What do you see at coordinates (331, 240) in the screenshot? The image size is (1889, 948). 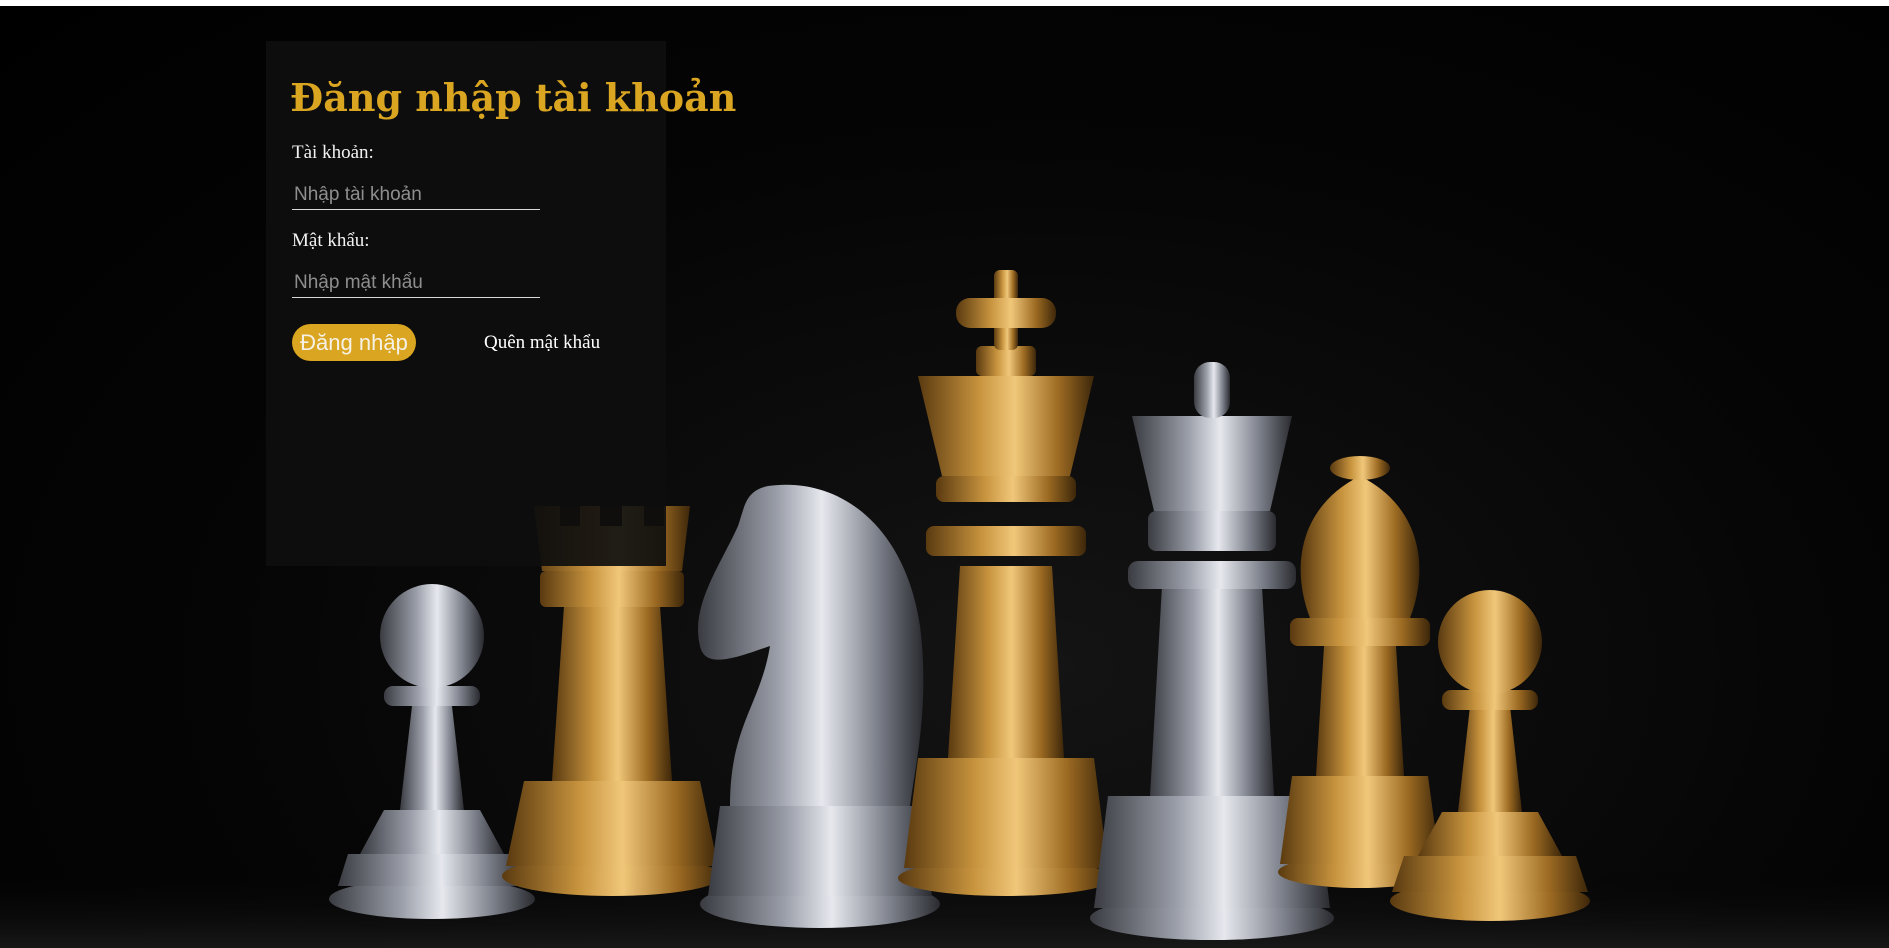 I see `password-label: Mật khẩu:` at bounding box center [331, 240].